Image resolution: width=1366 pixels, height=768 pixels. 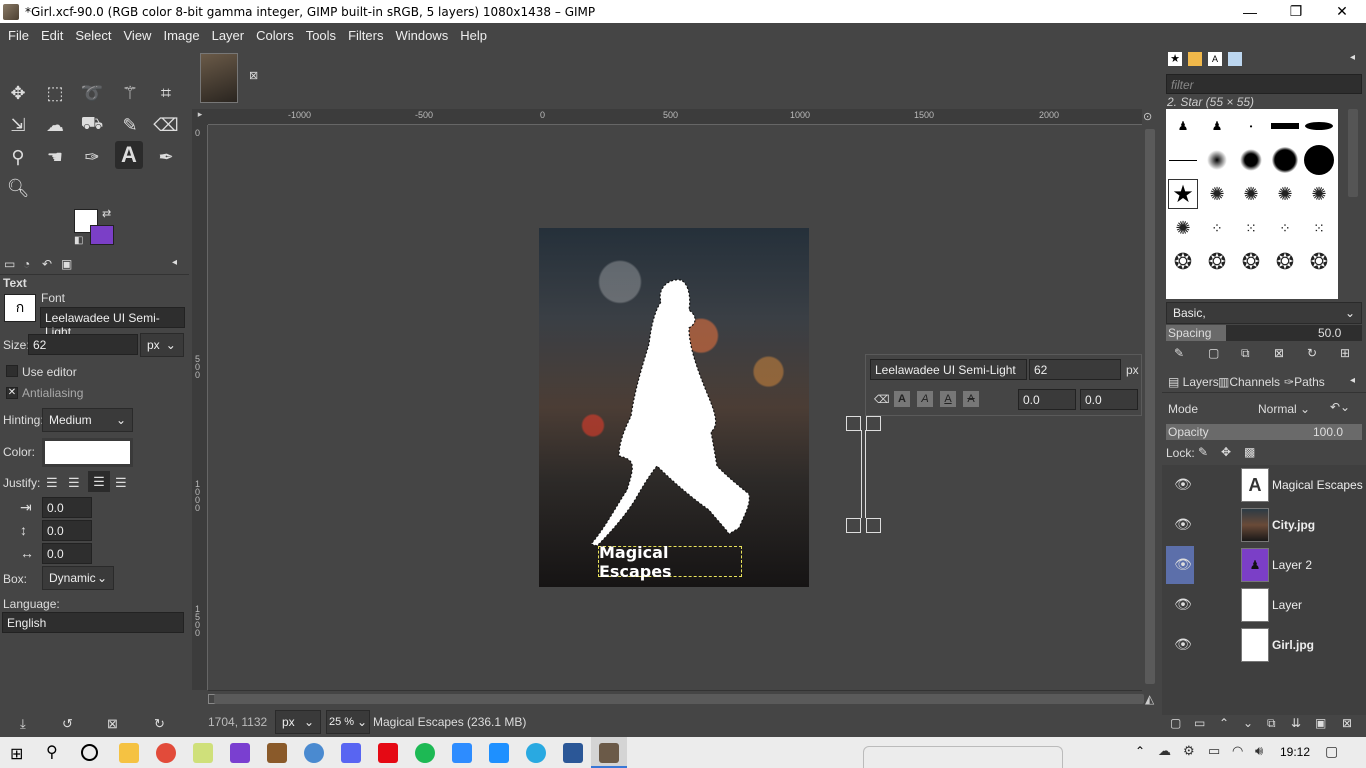 What do you see at coordinates (421, 35) in the screenshot?
I see `menu-windows: Windows` at bounding box center [421, 35].